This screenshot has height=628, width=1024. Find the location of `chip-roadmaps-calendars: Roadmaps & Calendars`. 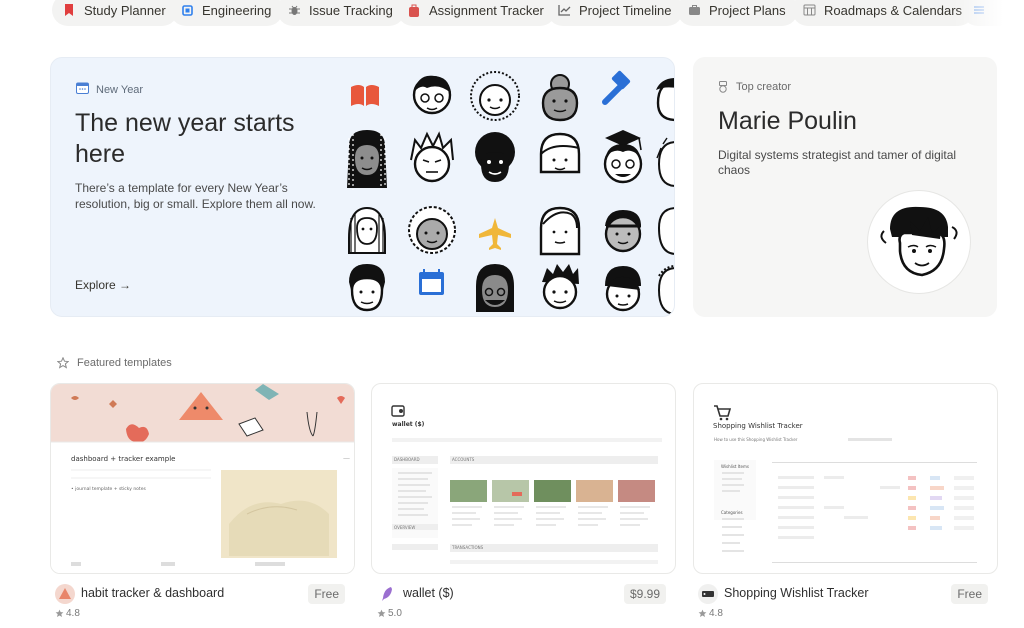

chip-roadmaps-calendars: Roadmaps & Calendars is located at coordinates (883, 13).